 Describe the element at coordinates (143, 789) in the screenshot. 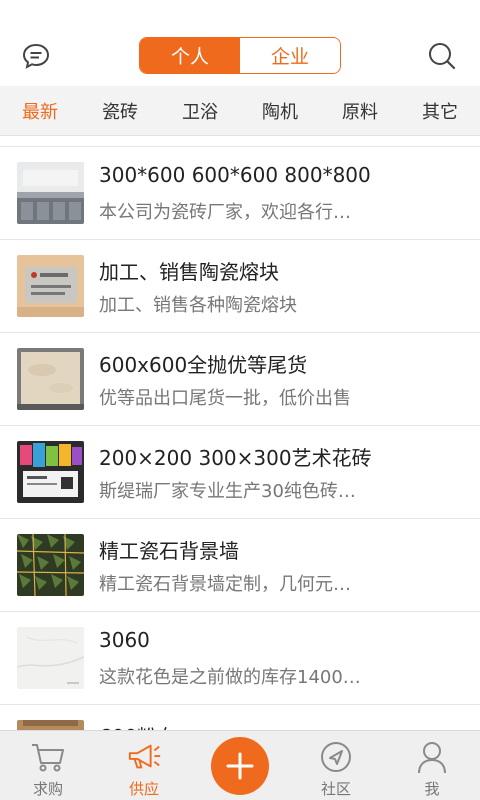

I see `nav-label: 供应` at that location.